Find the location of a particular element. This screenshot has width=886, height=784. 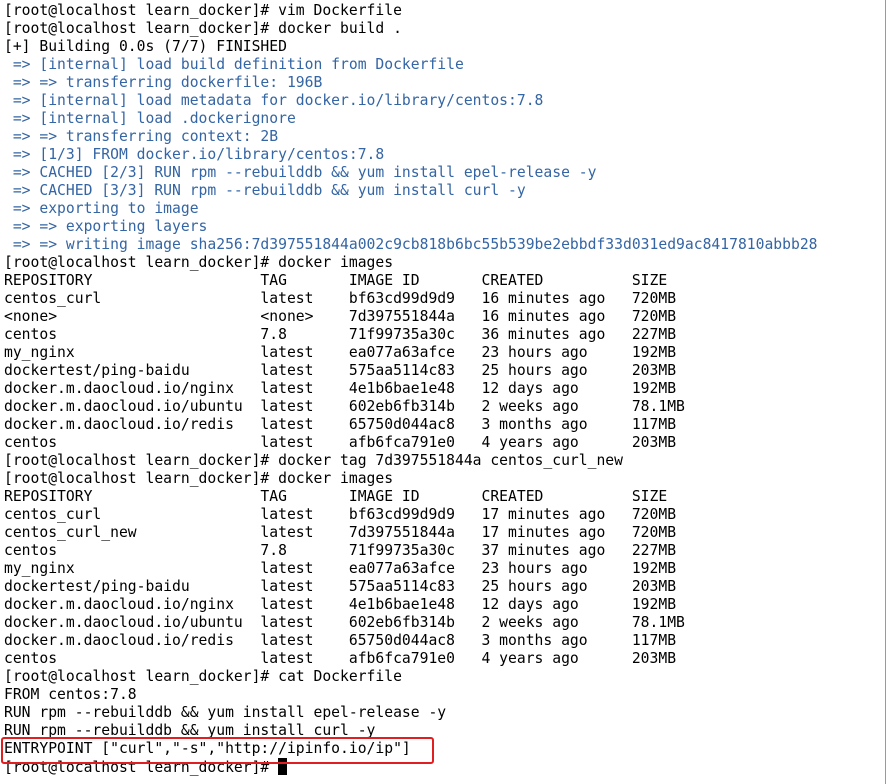

terminal-line: => => transferring dockerfile: 196B is located at coordinates (163, 82).